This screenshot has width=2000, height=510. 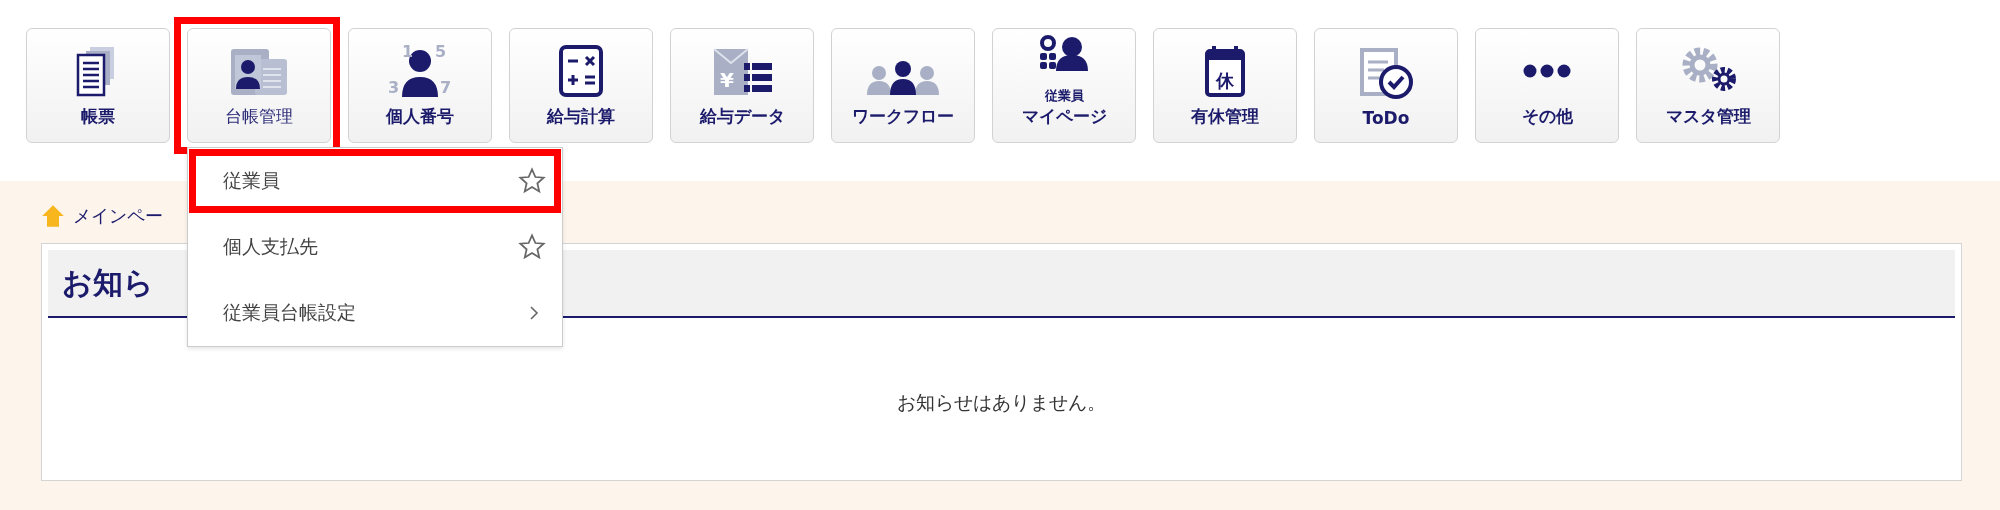 I want to click on menu-item: 個人支払先, so click(x=375, y=247).